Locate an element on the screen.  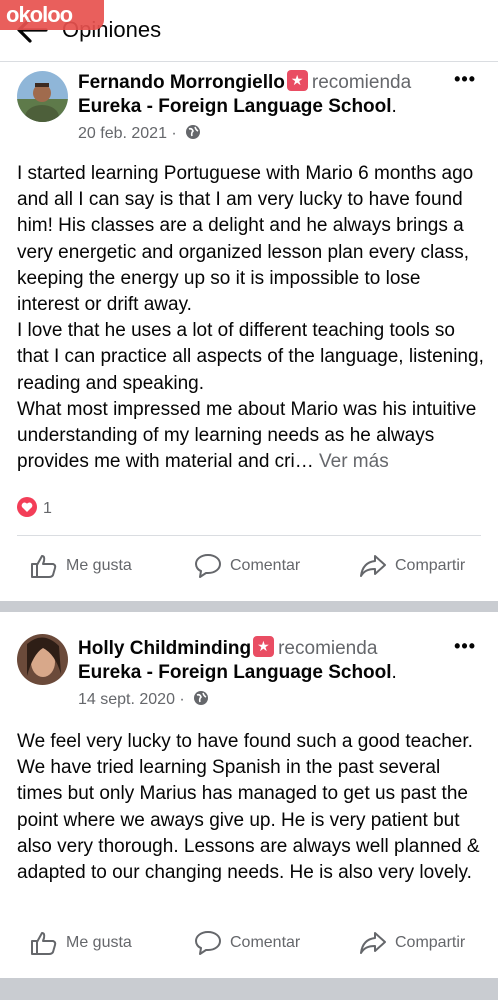
post-meta: 20 feb. 2021 · is located at coordinates (139, 133).